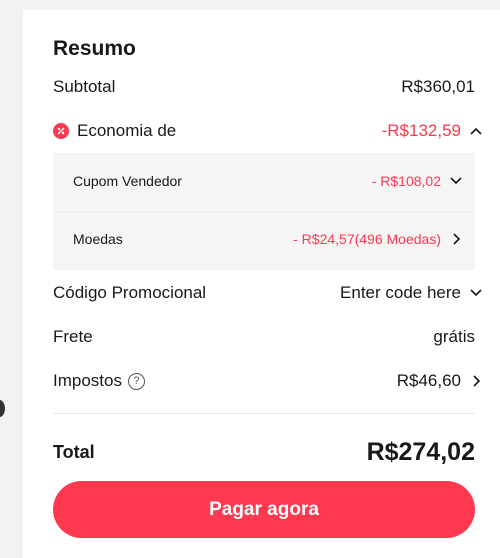 The image size is (500, 558). What do you see at coordinates (61, 131) in the screenshot?
I see `discount-icon` at bounding box center [61, 131].